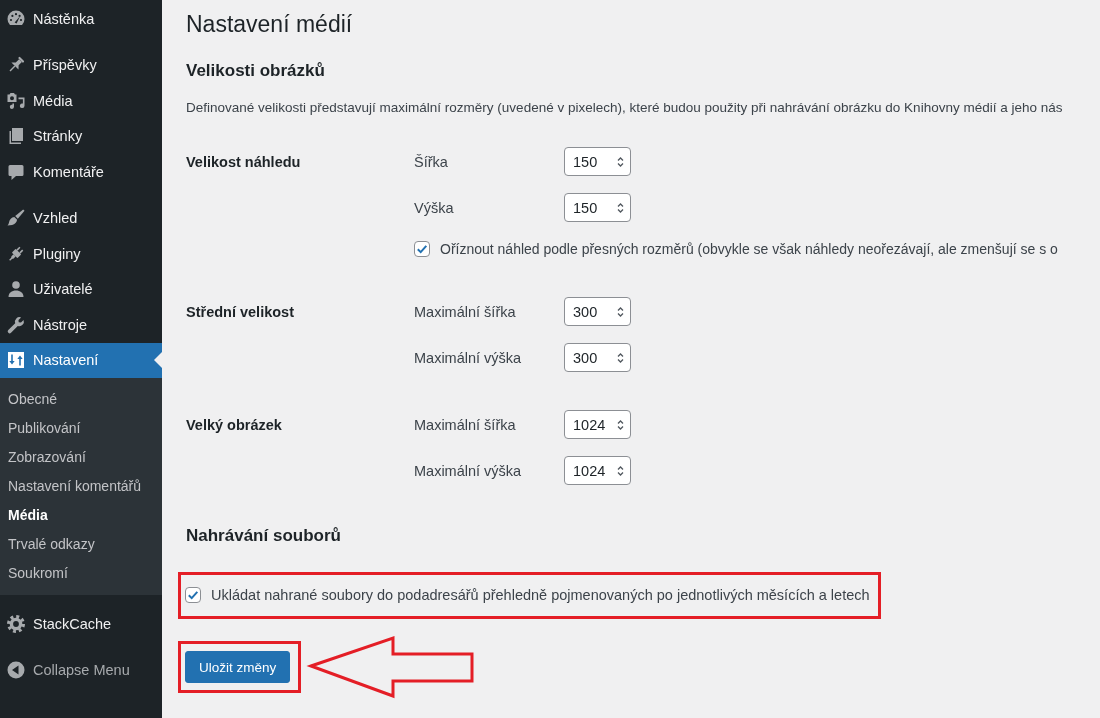  Describe the element at coordinates (81, 136) in the screenshot. I see `menu-item: Stránky` at that location.